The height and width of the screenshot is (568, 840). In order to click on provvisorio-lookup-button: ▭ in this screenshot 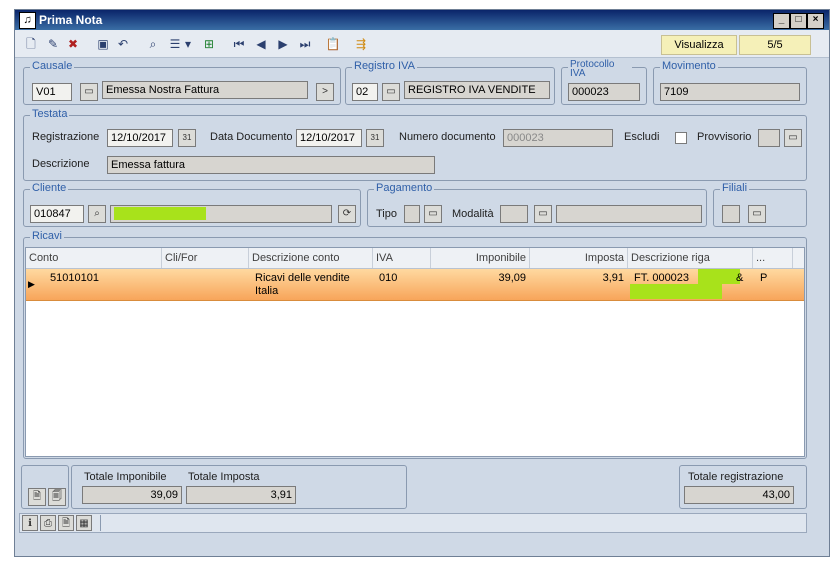, I will do `click(793, 138)`.